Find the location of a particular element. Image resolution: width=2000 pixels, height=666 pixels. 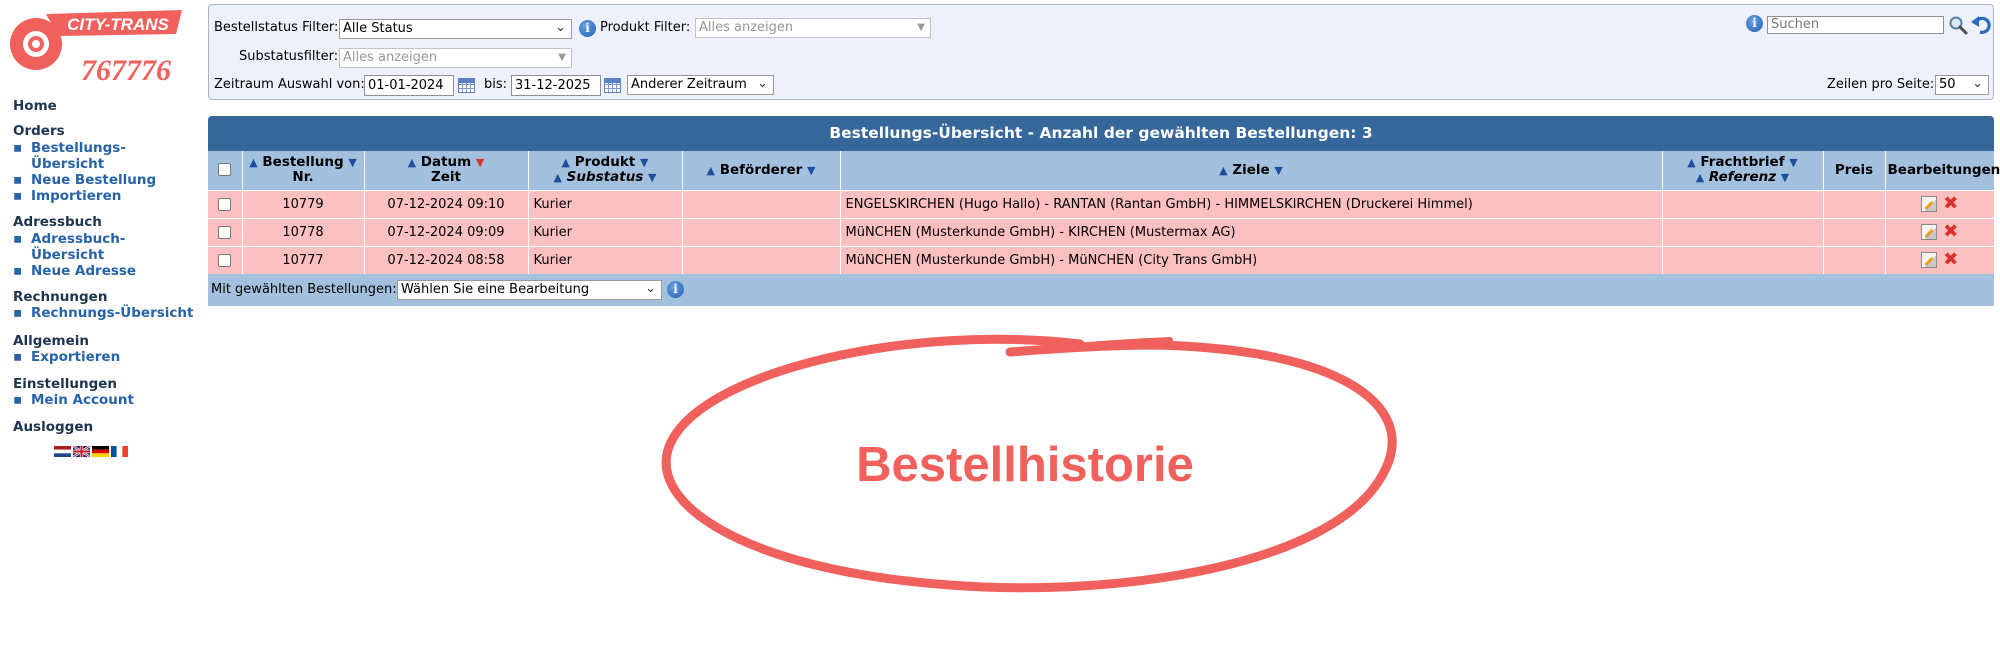

nav-section-einstellungen: Einstellungen is located at coordinates (65, 384).